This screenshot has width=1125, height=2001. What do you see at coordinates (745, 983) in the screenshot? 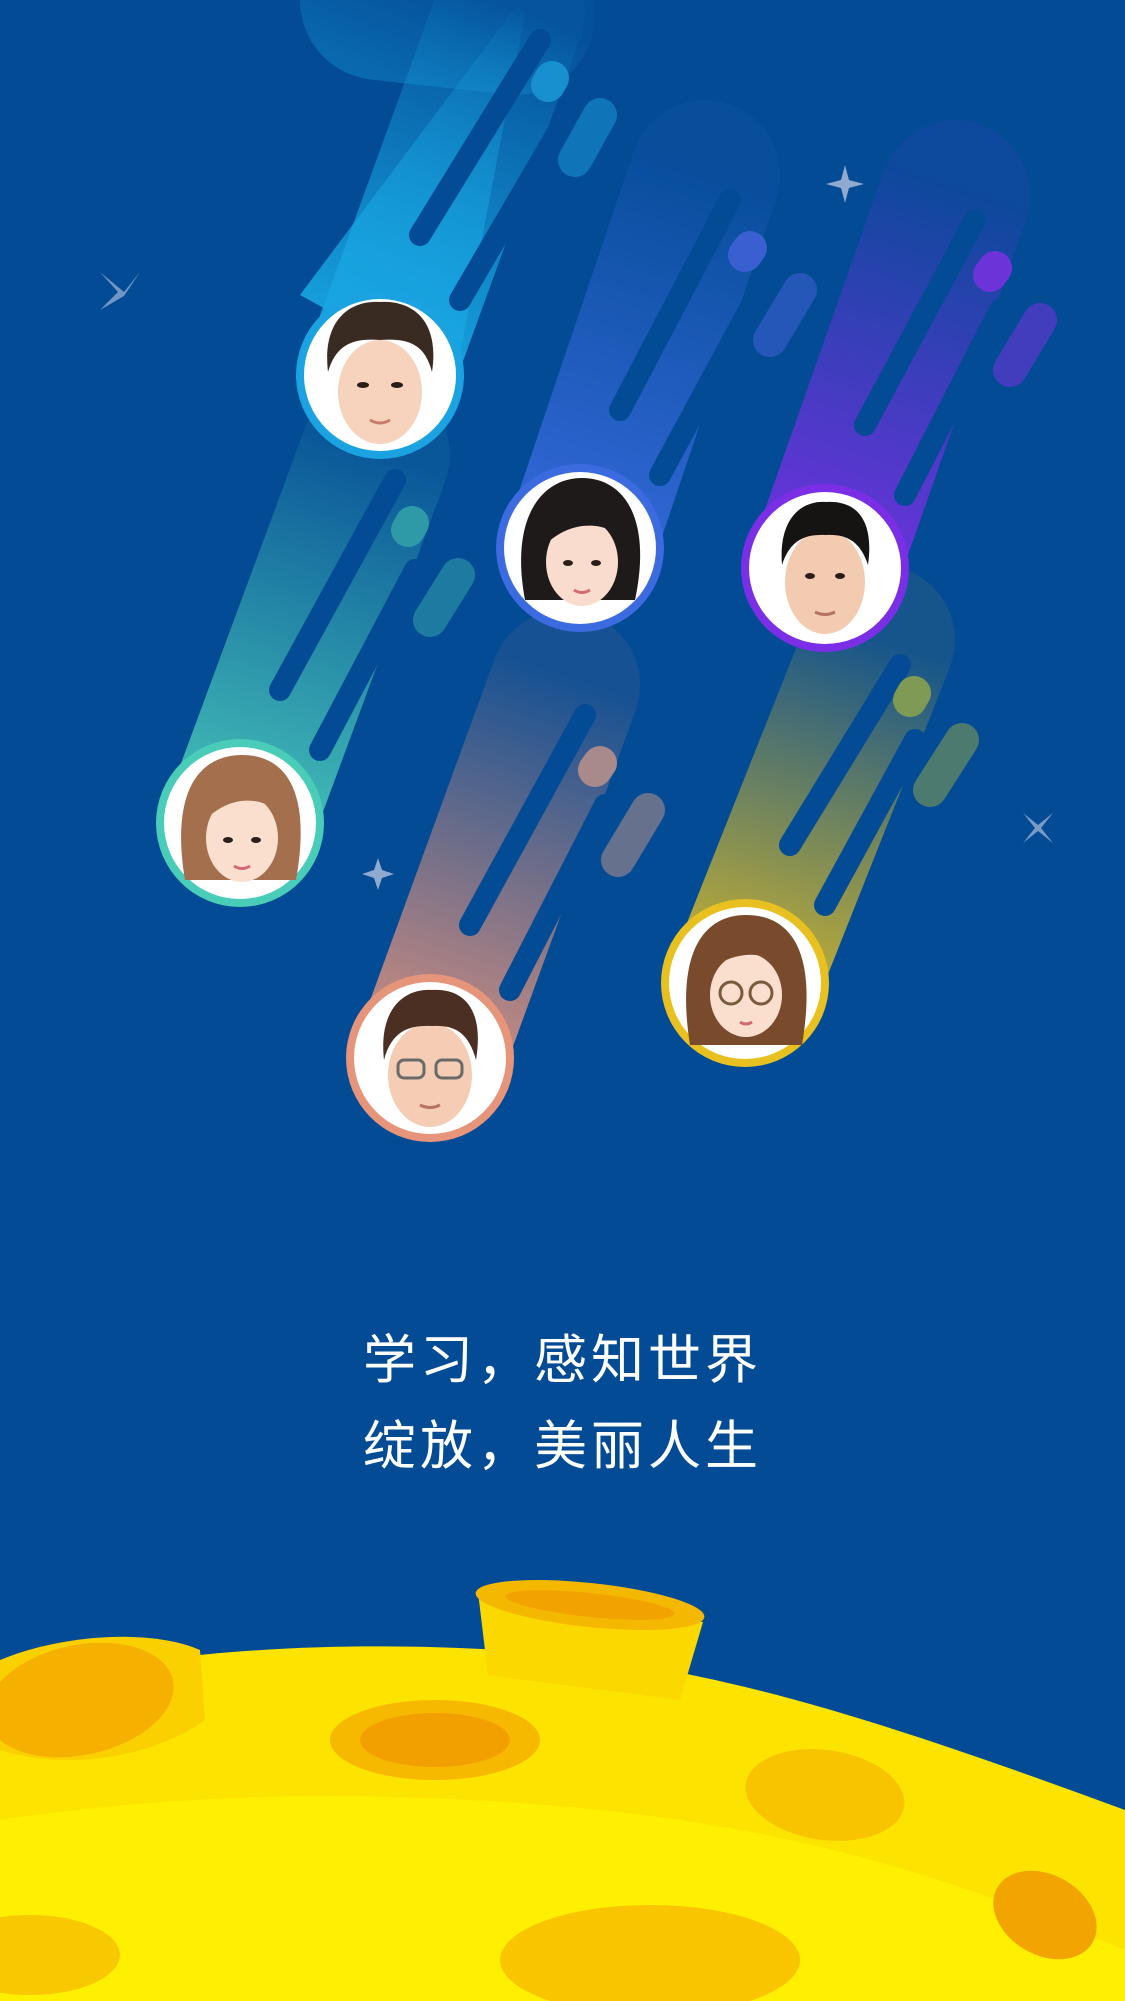
I see `avatar-girl-glasses` at bounding box center [745, 983].